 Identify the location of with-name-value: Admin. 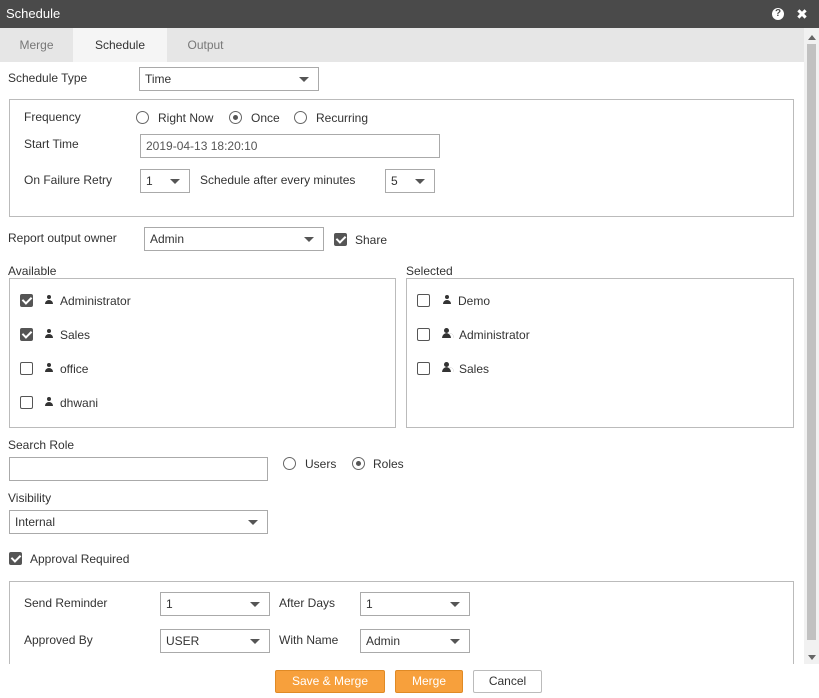
(383, 641).